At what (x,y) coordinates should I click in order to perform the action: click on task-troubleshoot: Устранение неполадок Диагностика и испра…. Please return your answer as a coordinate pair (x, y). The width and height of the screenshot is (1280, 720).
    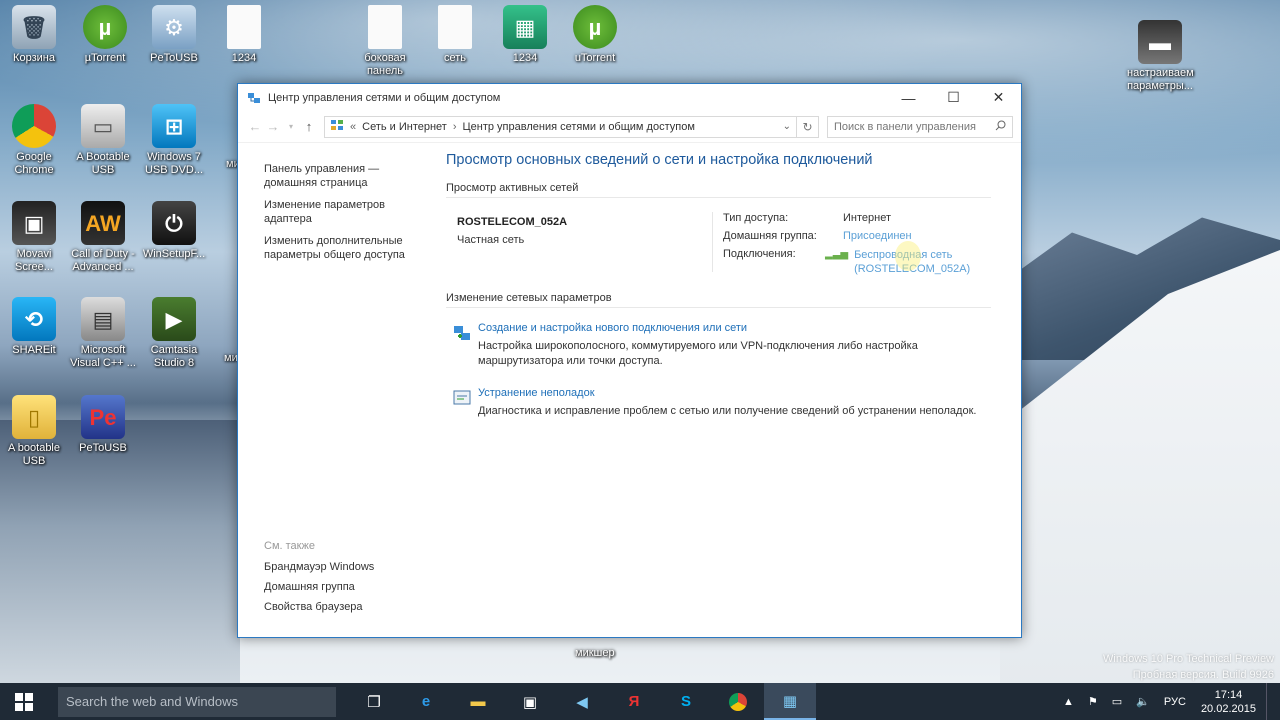
    Looking at the image, I should click on (718, 403).